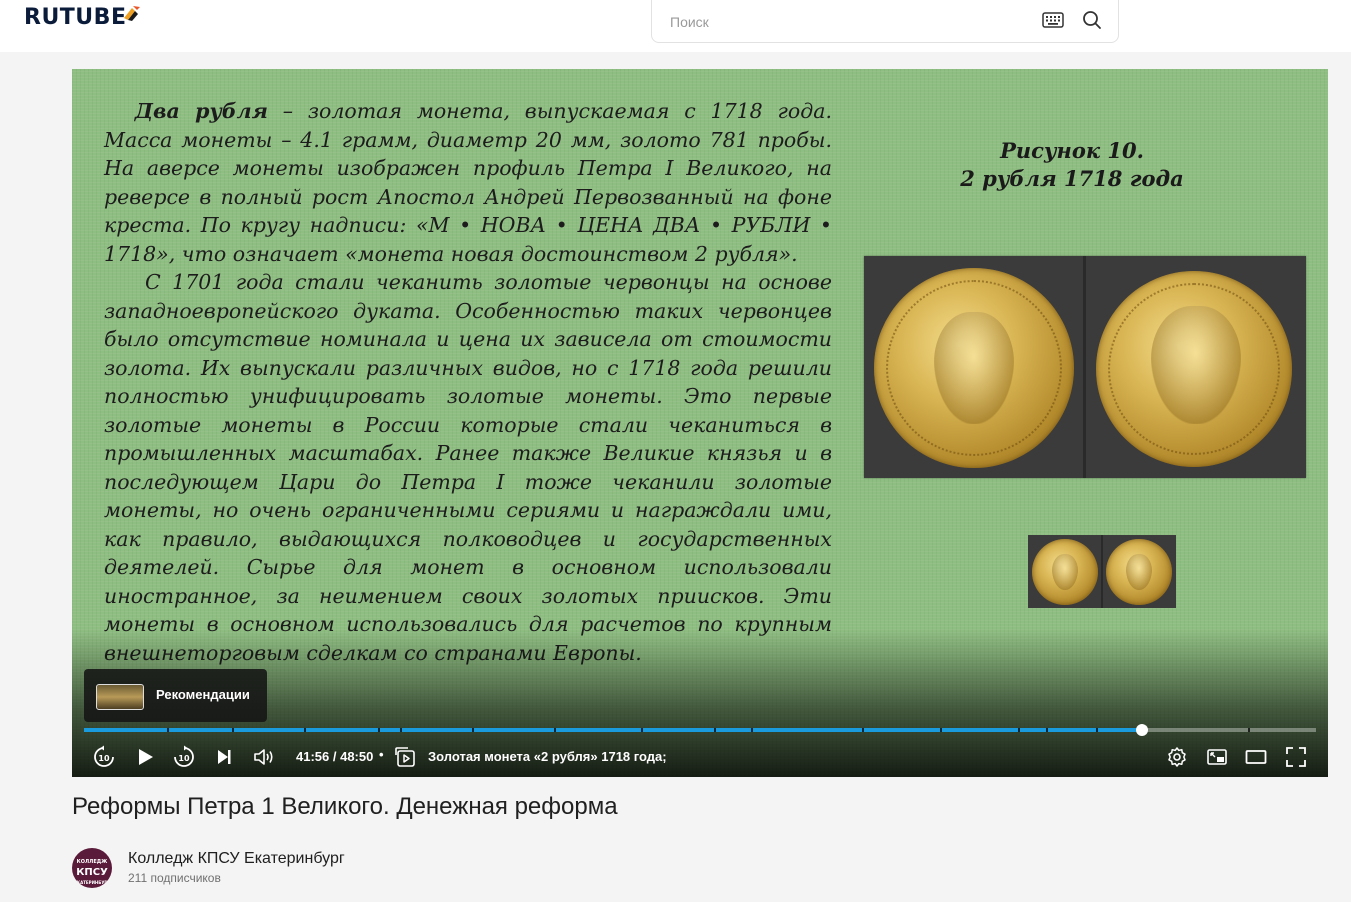 The width and height of the screenshot is (1351, 902). I want to click on replay-10-button: 10, so click(104, 757).